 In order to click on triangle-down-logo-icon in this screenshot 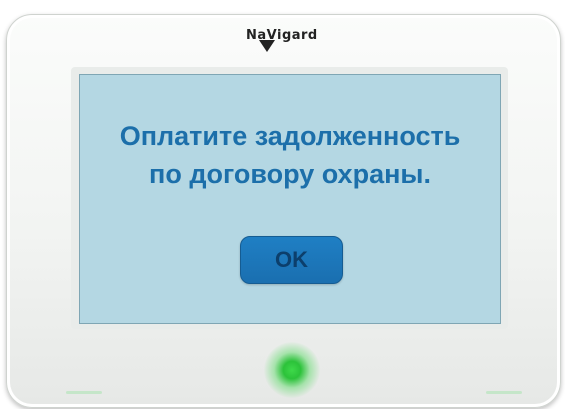, I will do `click(267, 46)`.